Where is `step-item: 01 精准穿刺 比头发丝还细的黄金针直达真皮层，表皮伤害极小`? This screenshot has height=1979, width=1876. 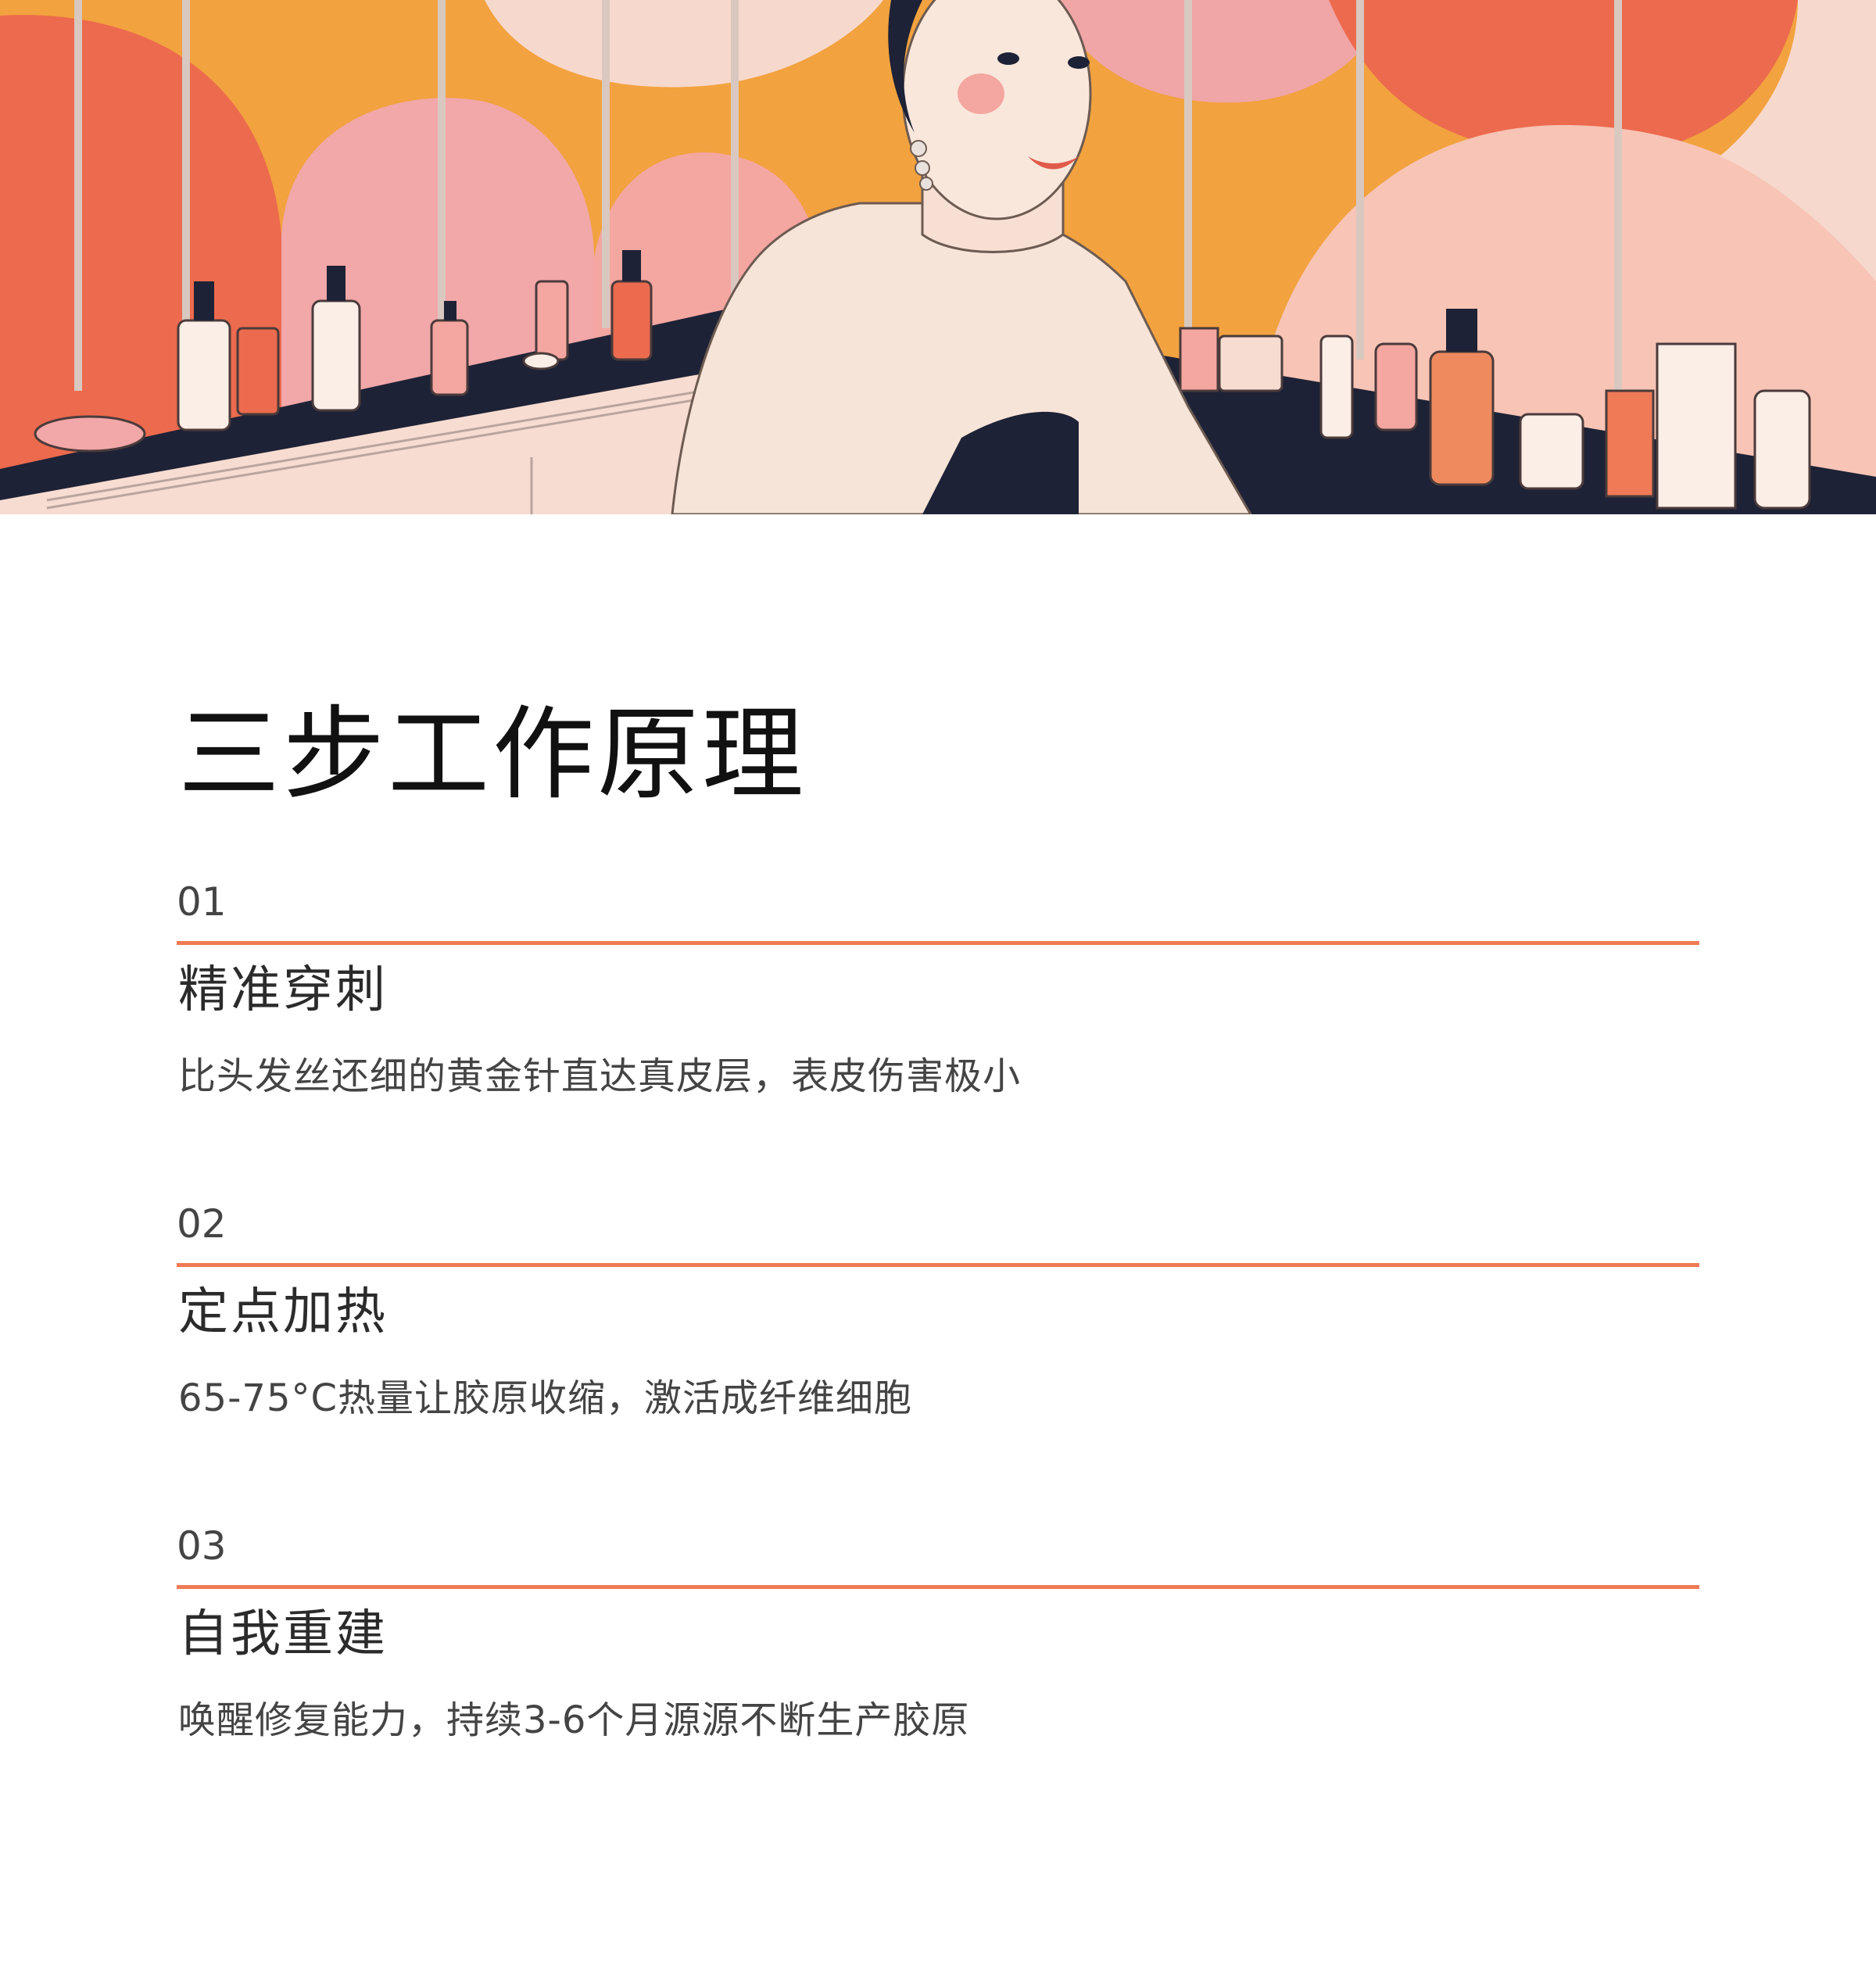
step-item: 01 精准穿刺 比头发丝还细的黄金针直达真皮层，表皮伤害极小 is located at coordinates (938, 1011).